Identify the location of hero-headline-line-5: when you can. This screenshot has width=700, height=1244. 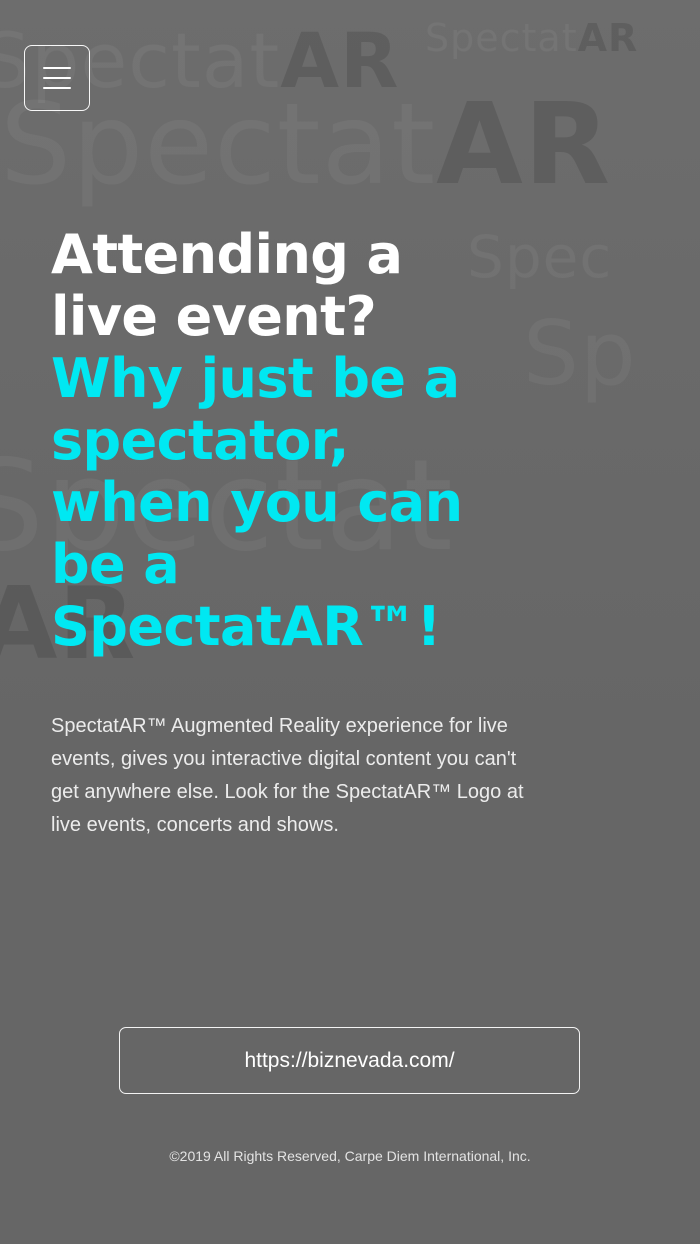
(257, 502).